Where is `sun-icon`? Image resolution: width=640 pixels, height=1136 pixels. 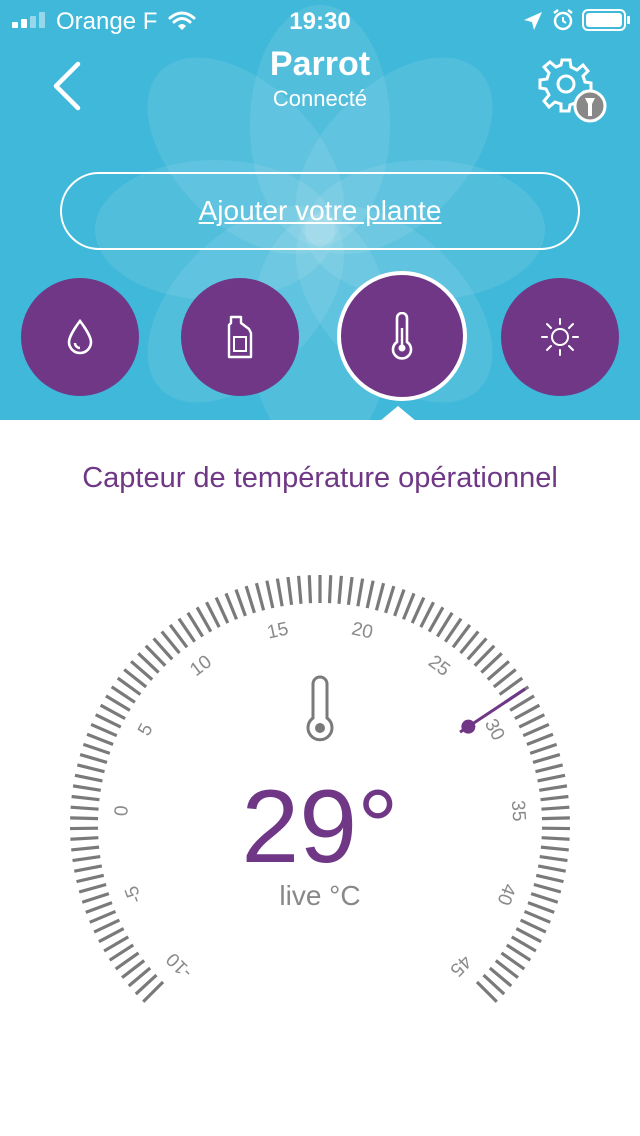
sun-icon is located at coordinates (560, 337).